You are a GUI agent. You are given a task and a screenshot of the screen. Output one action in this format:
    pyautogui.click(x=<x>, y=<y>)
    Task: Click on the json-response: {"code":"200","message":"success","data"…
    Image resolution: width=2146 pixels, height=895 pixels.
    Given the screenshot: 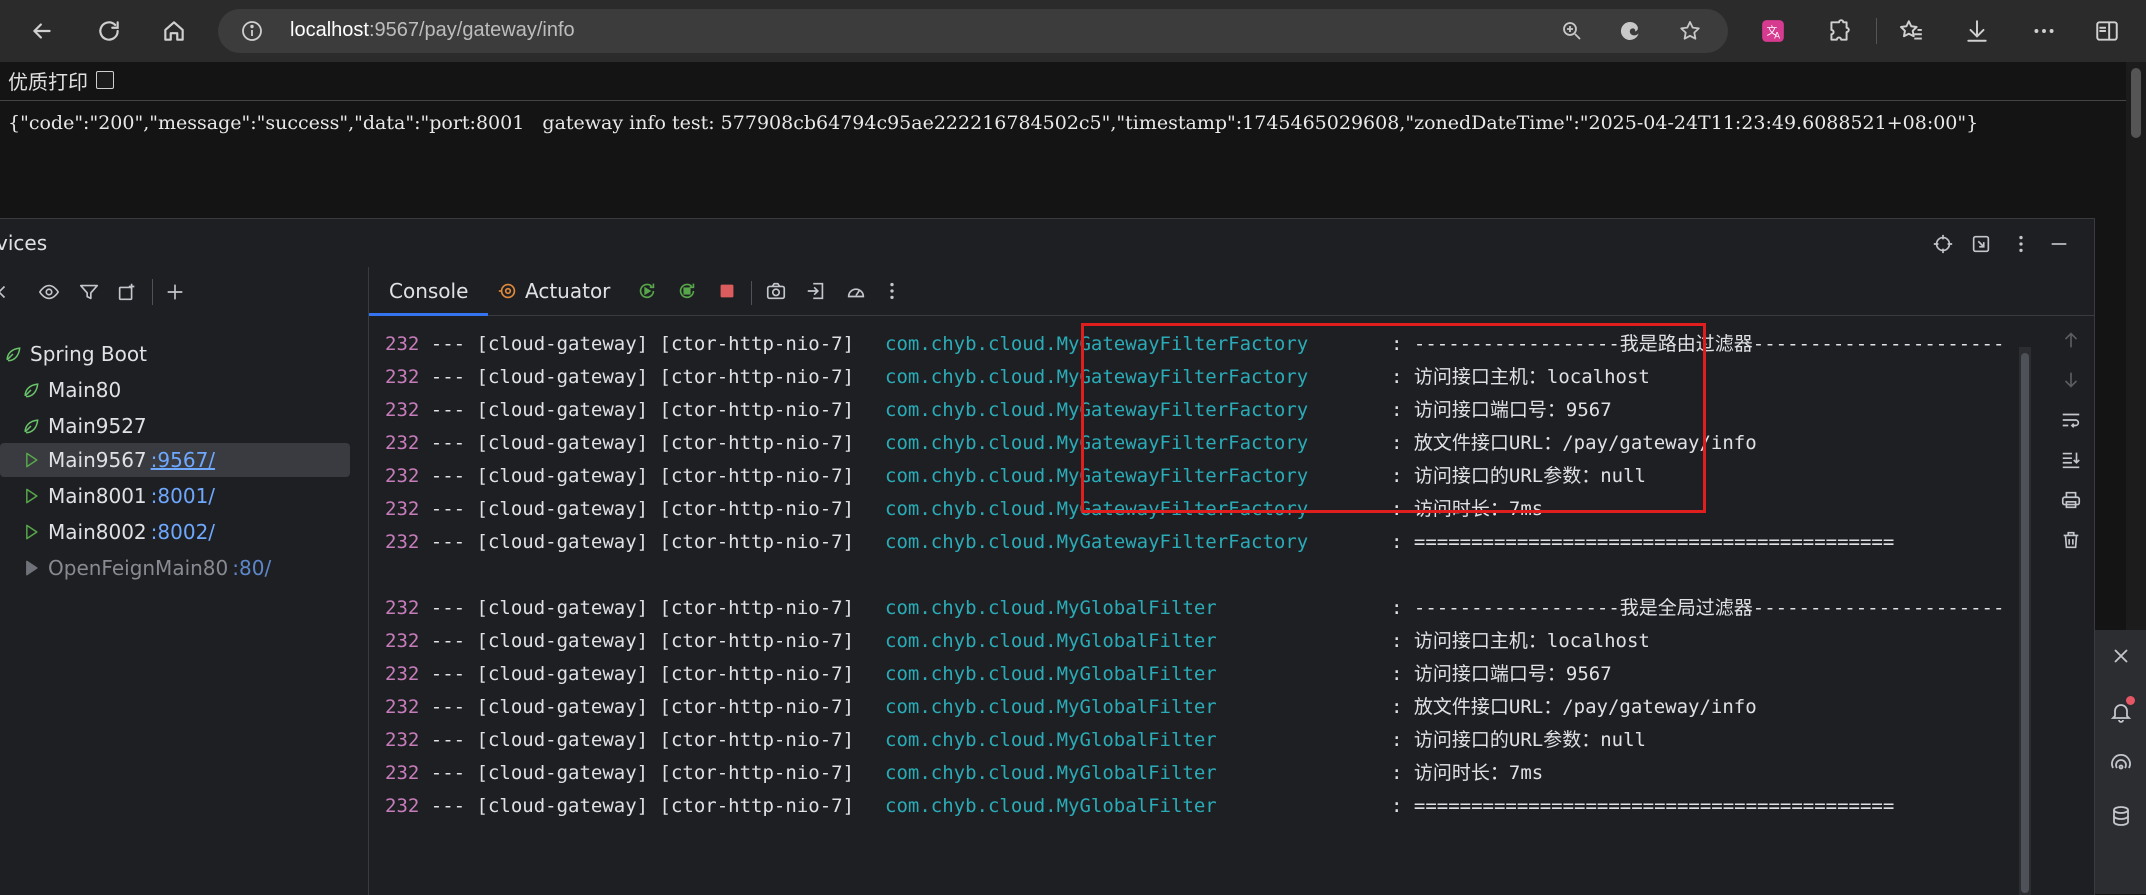 What is the action you would take?
    pyautogui.click(x=993, y=123)
    